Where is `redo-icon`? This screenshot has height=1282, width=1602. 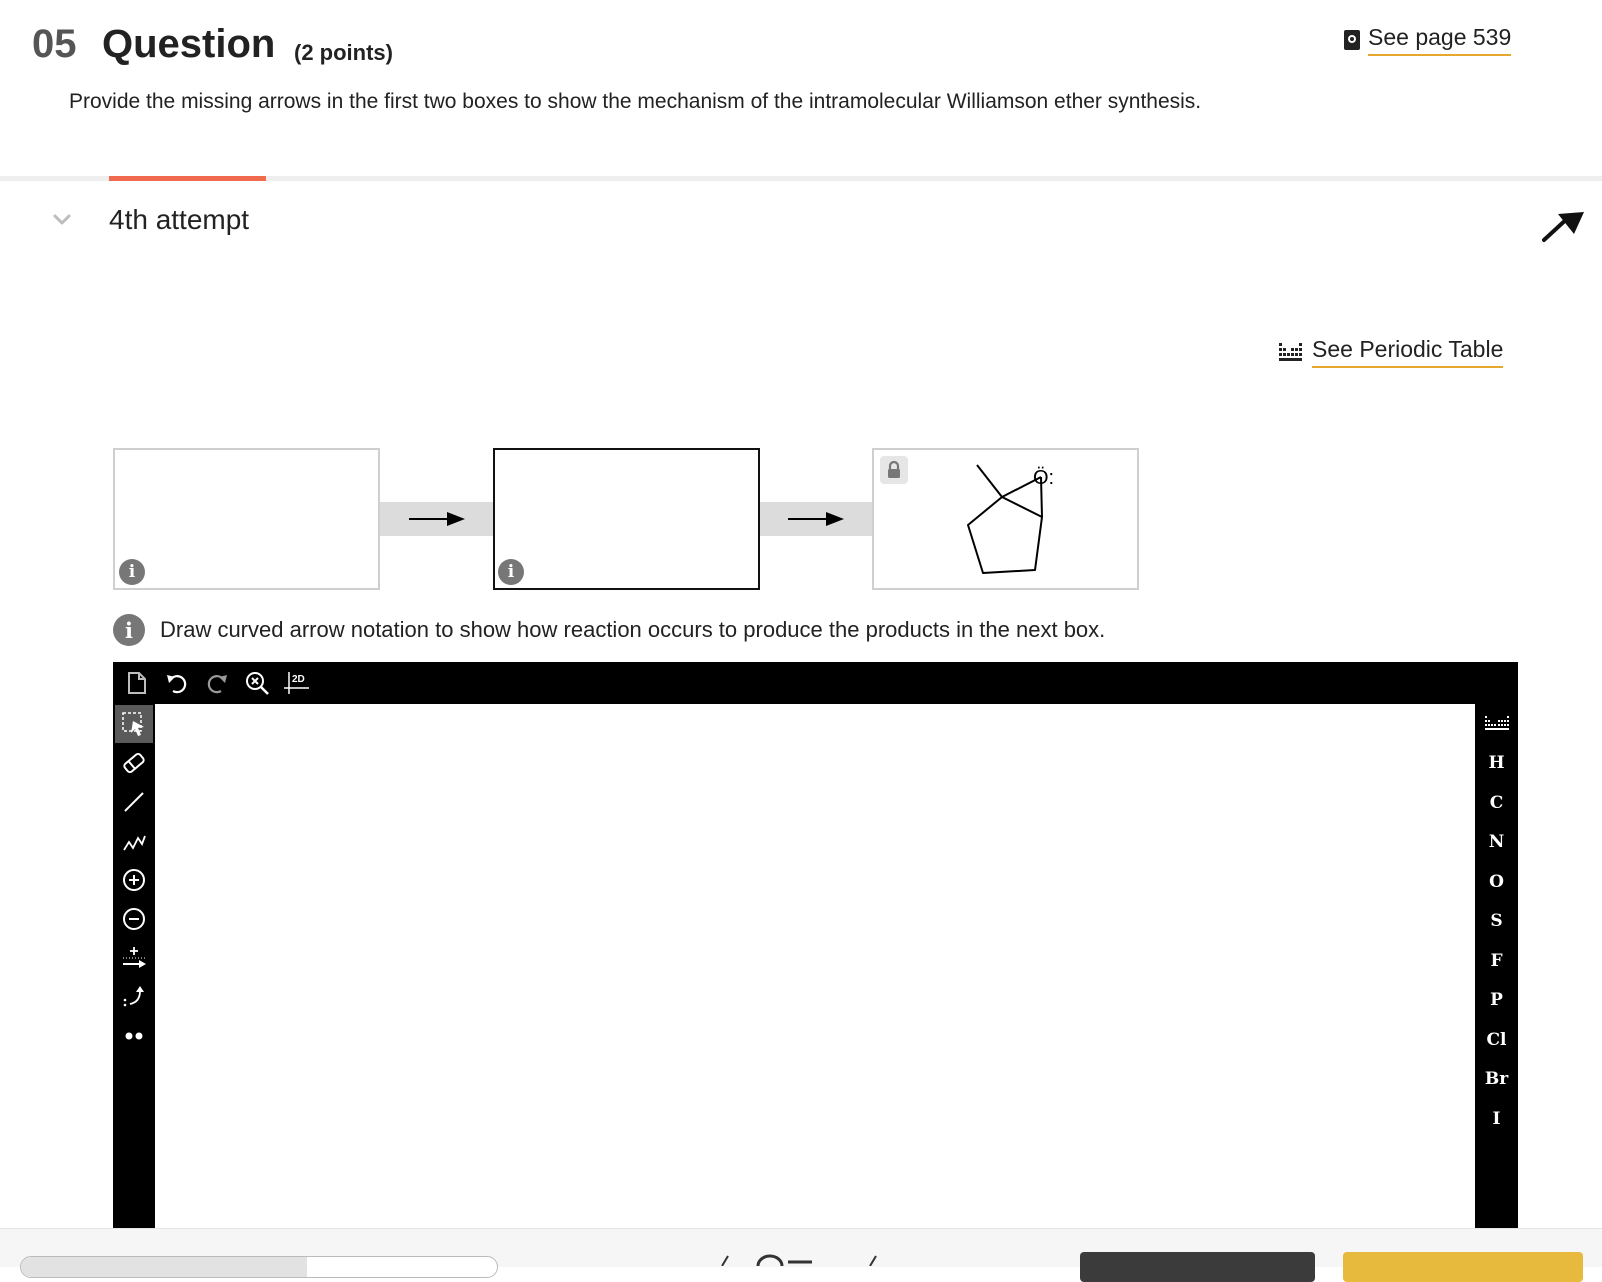
redo-icon is located at coordinates (217, 683).